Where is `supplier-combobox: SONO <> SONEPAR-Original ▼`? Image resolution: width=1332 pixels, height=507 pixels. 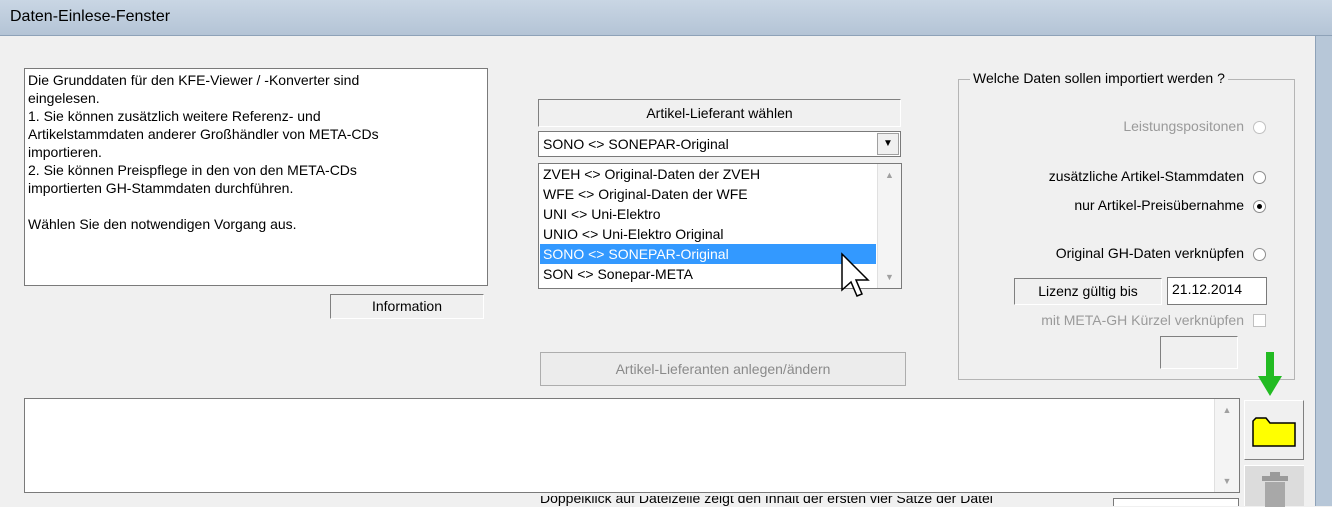 supplier-combobox: SONO <> SONEPAR-Original ▼ is located at coordinates (719, 144).